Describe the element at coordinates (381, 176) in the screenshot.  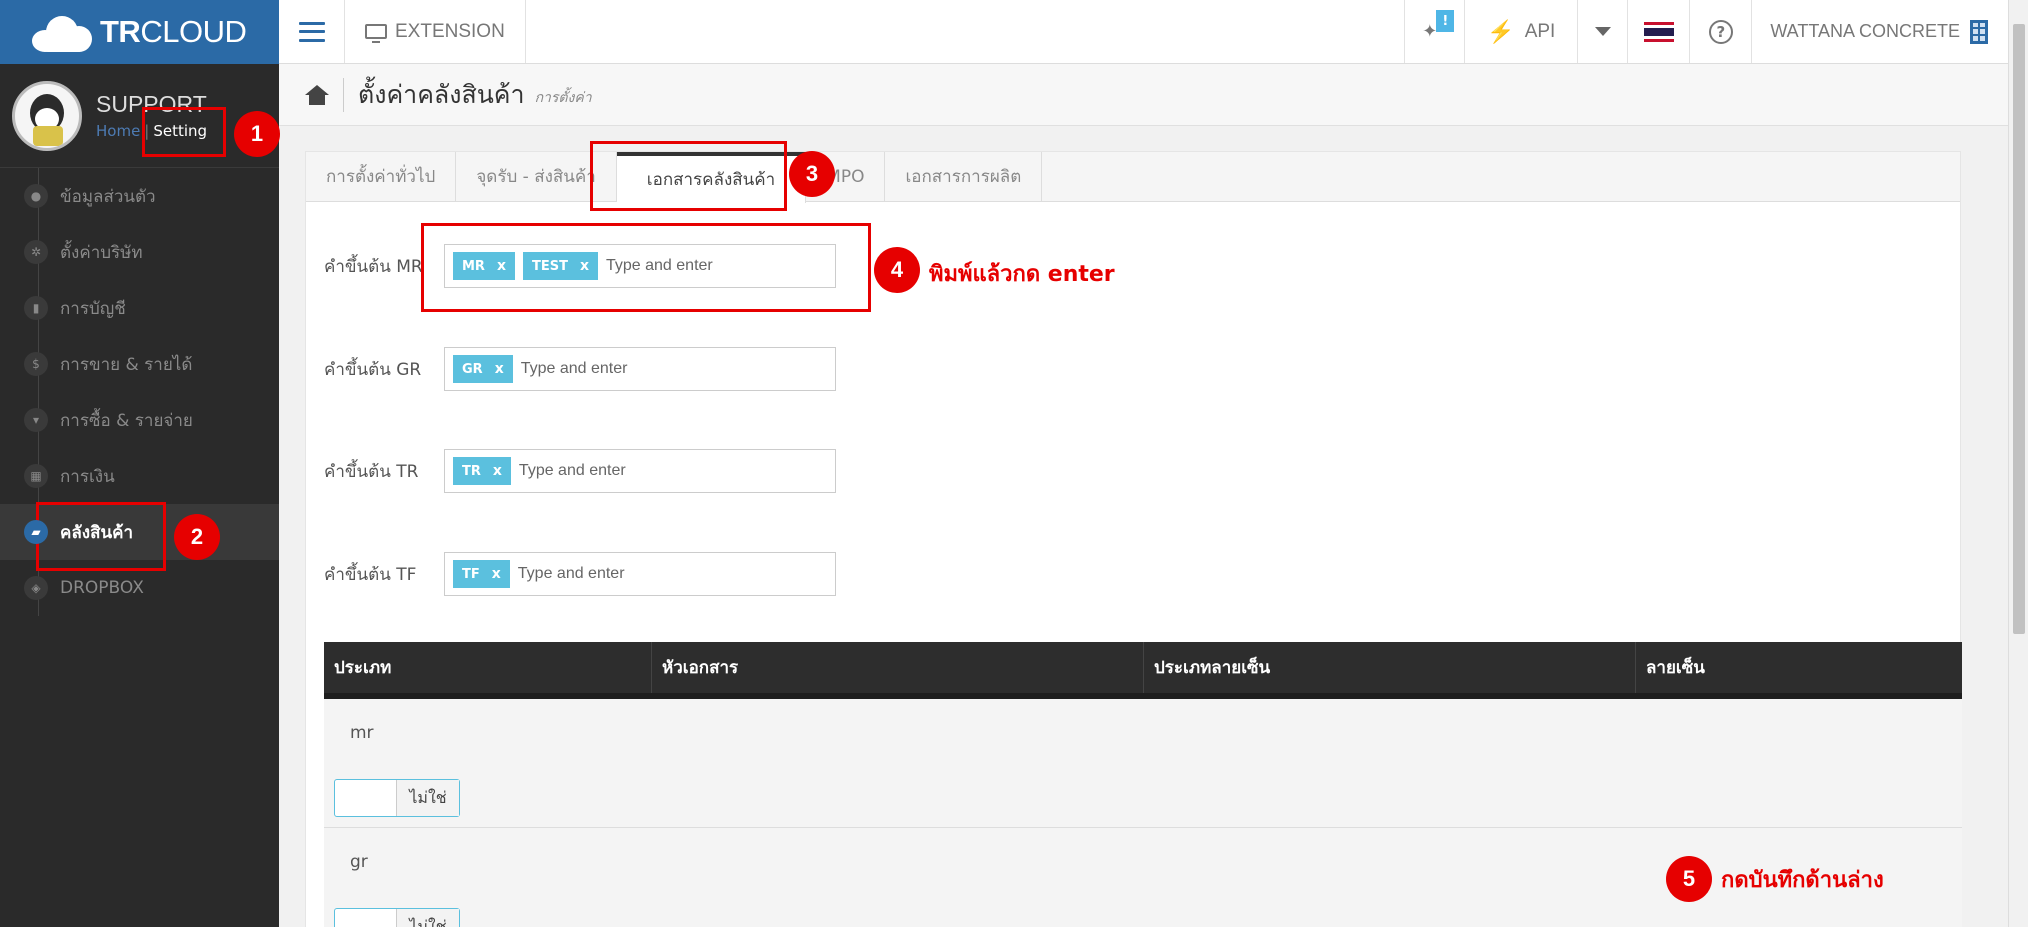
I see `tab-0: การตั้งค่าทั่วไป` at that location.